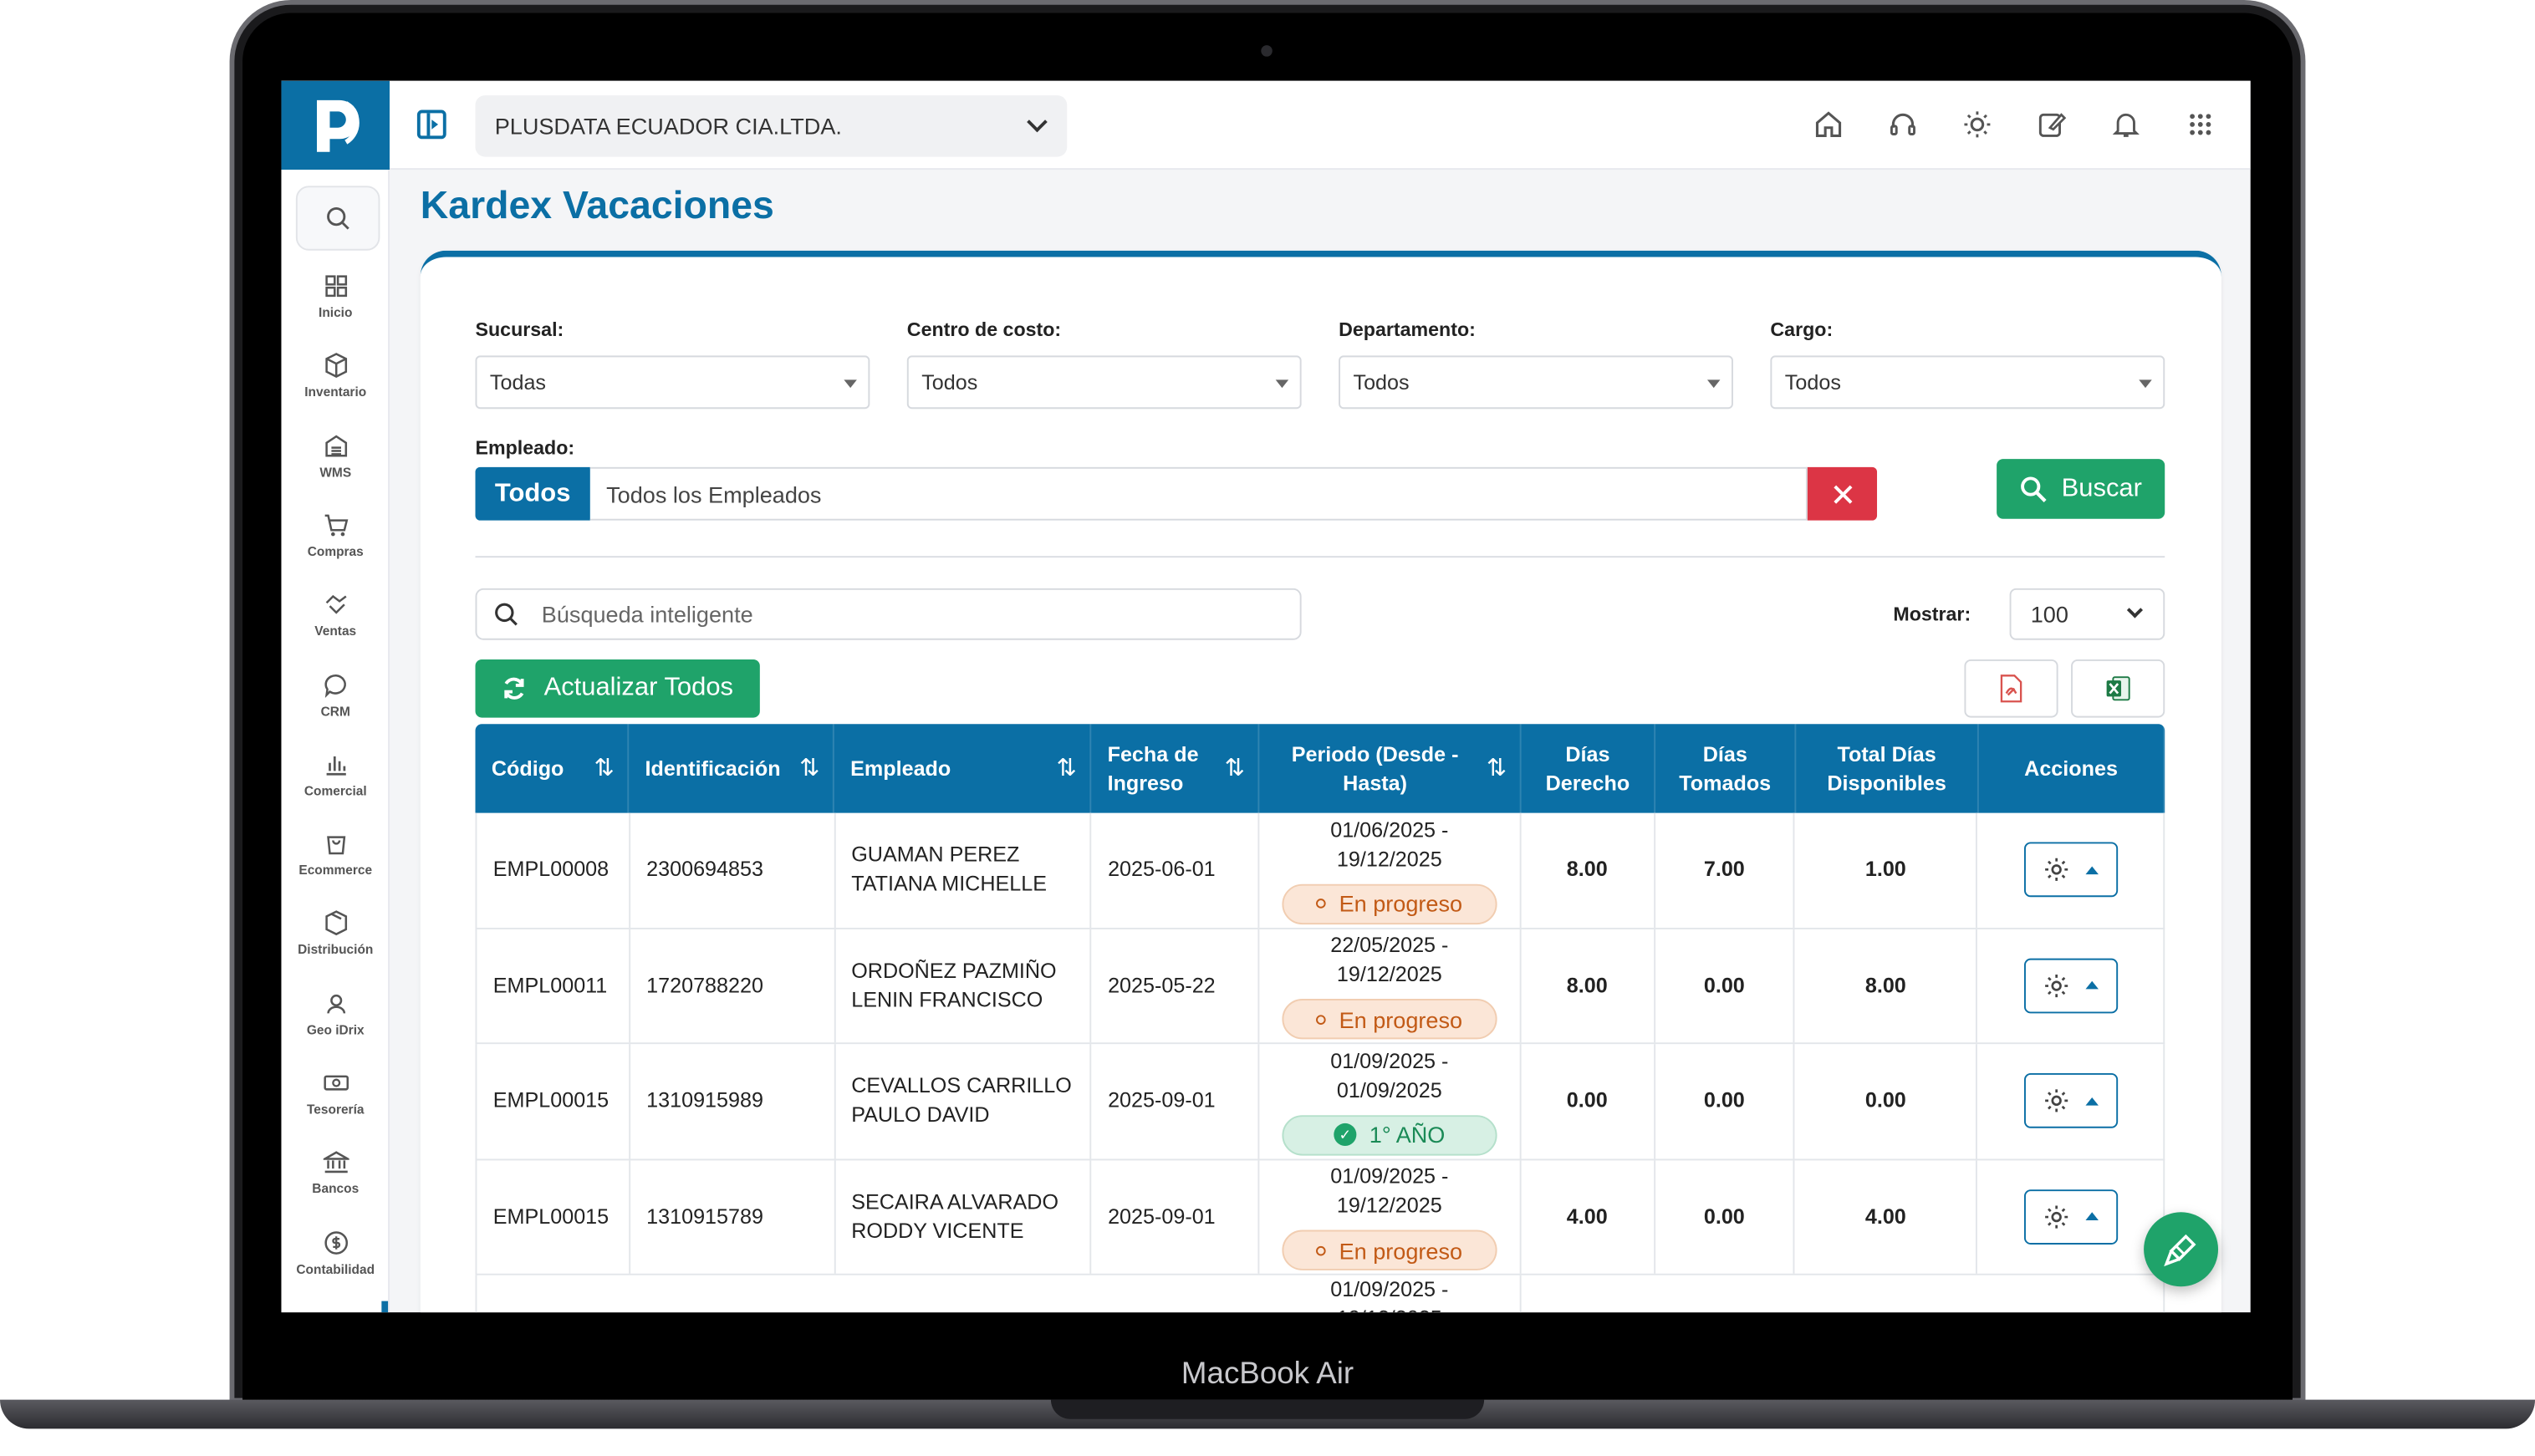 The height and width of the screenshot is (1456, 2535). I want to click on export-excel-button, so click(2118, 688).